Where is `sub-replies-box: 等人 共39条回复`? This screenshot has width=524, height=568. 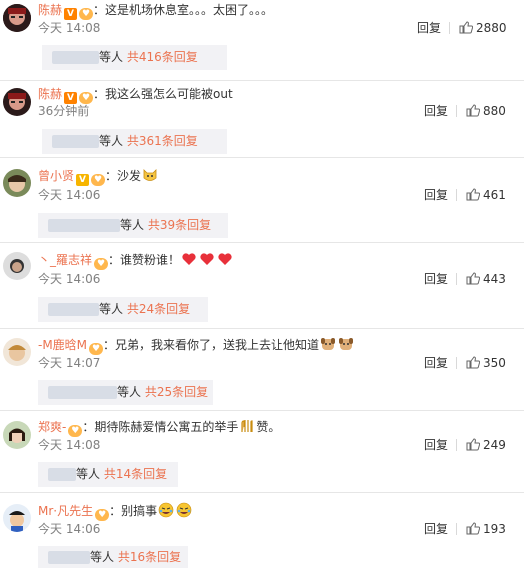 sub-replies-box: 等人 共39条回复 is located at coordinates (133, 225).